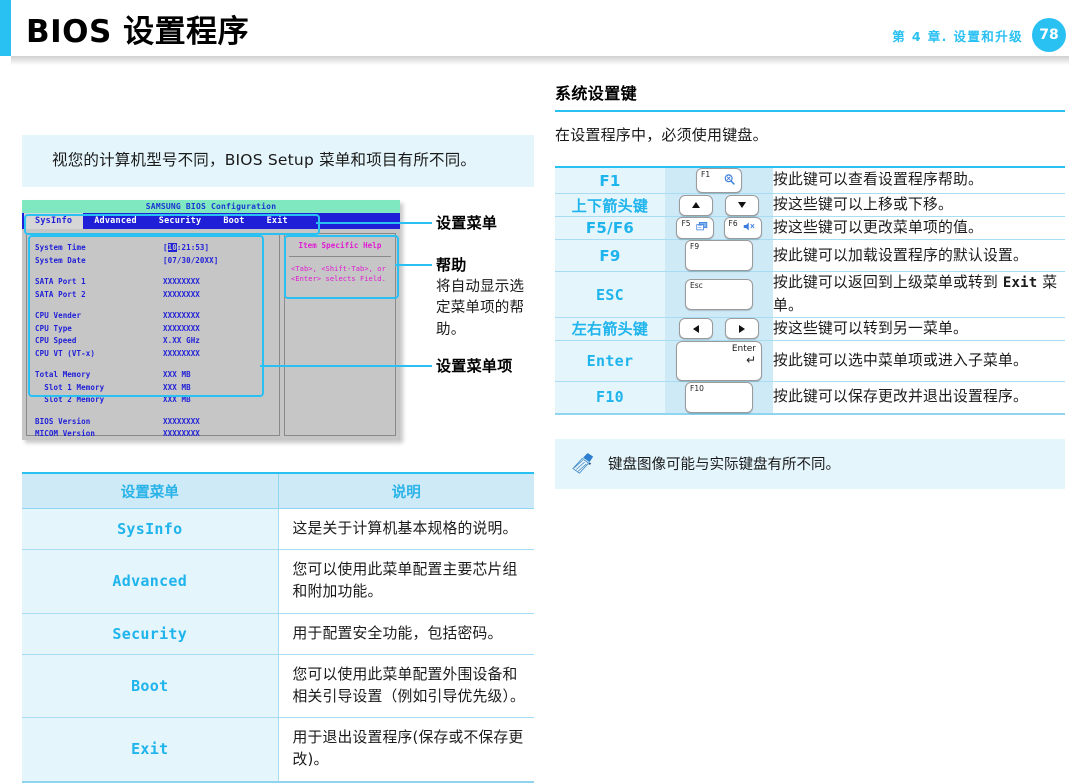 This screenshot has height=783, width=1080. What do you see at coordinates (150, 686) in the screenshot?
I see `menu-name-boot: Boot` at bounding box center [150, 686].